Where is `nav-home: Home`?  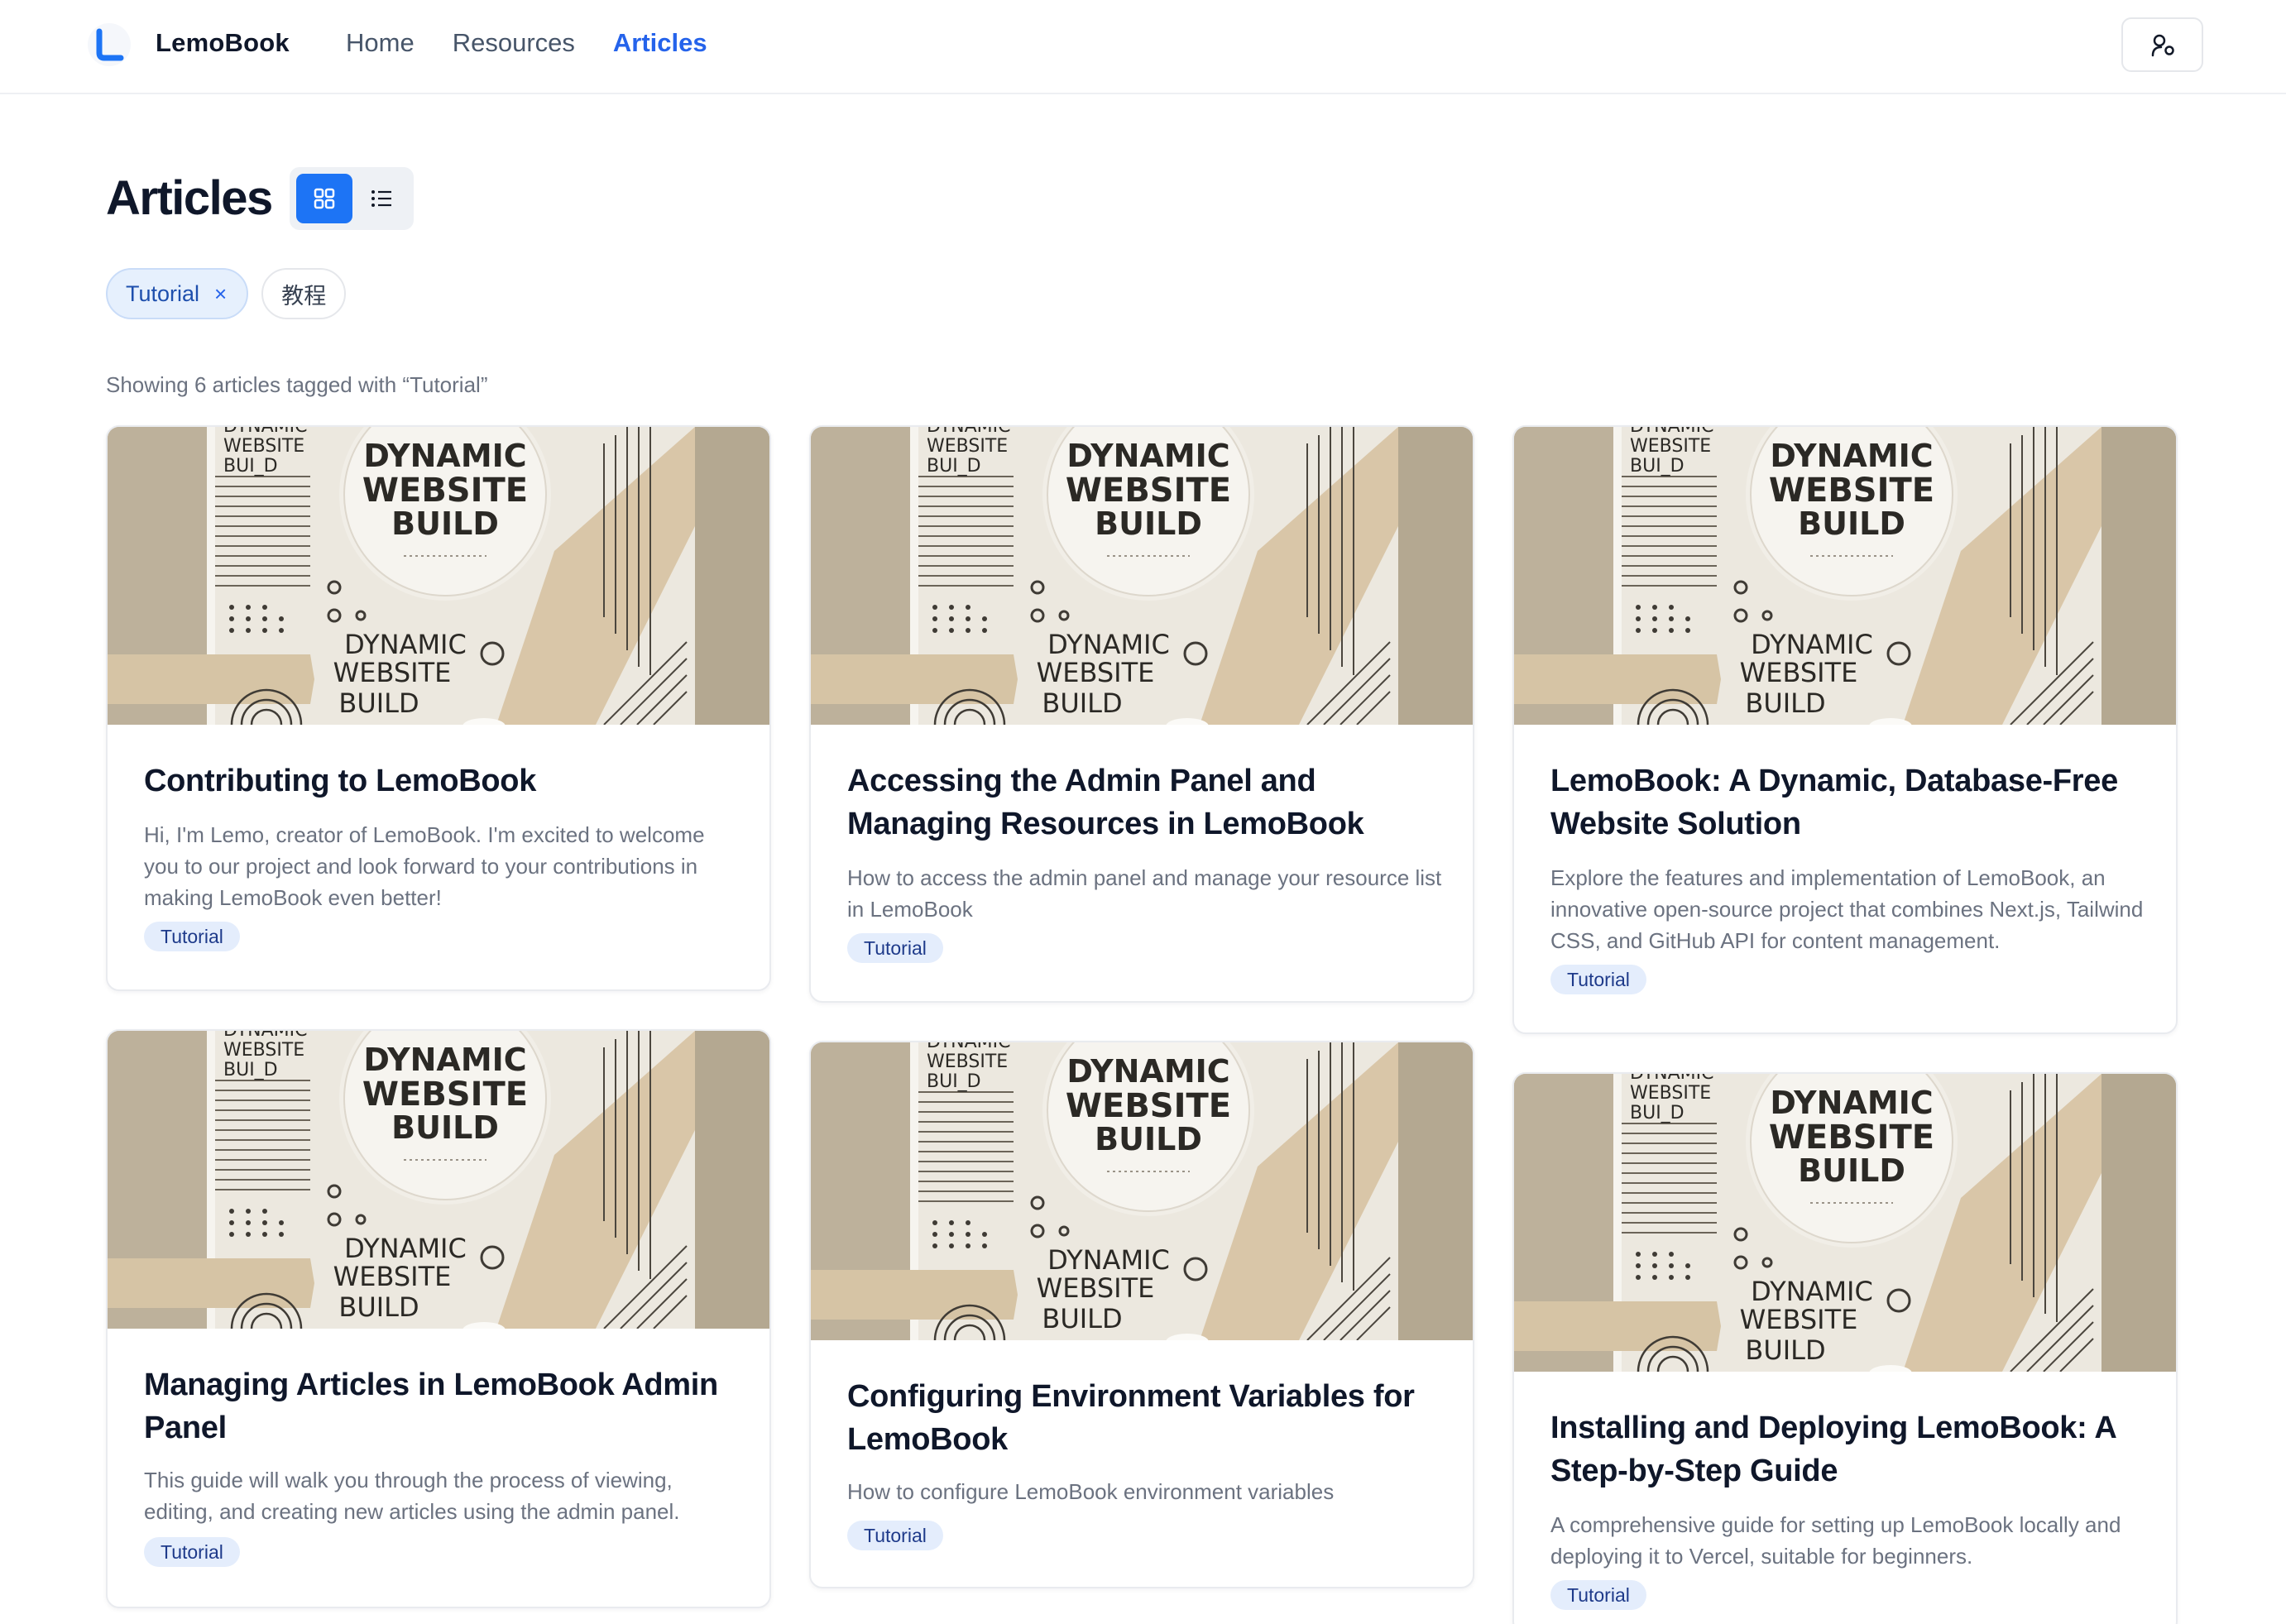
nav-home: Home is located at coordinates (381, 43).